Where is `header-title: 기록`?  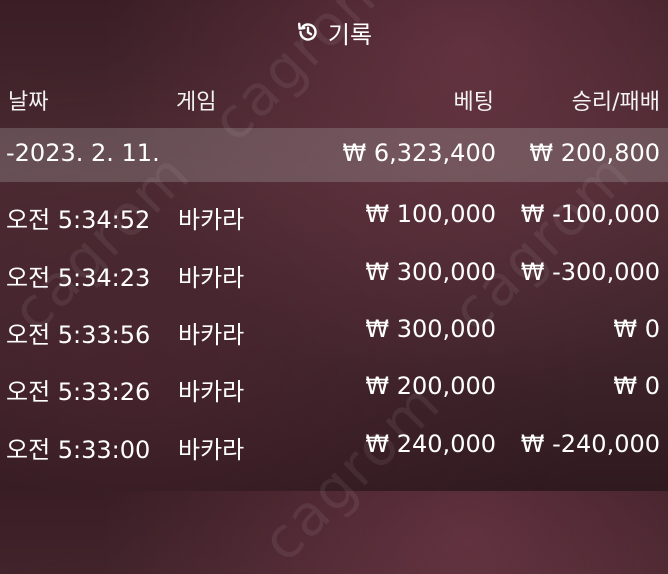 header-title: 기록 is located at coordinates (334, 35).